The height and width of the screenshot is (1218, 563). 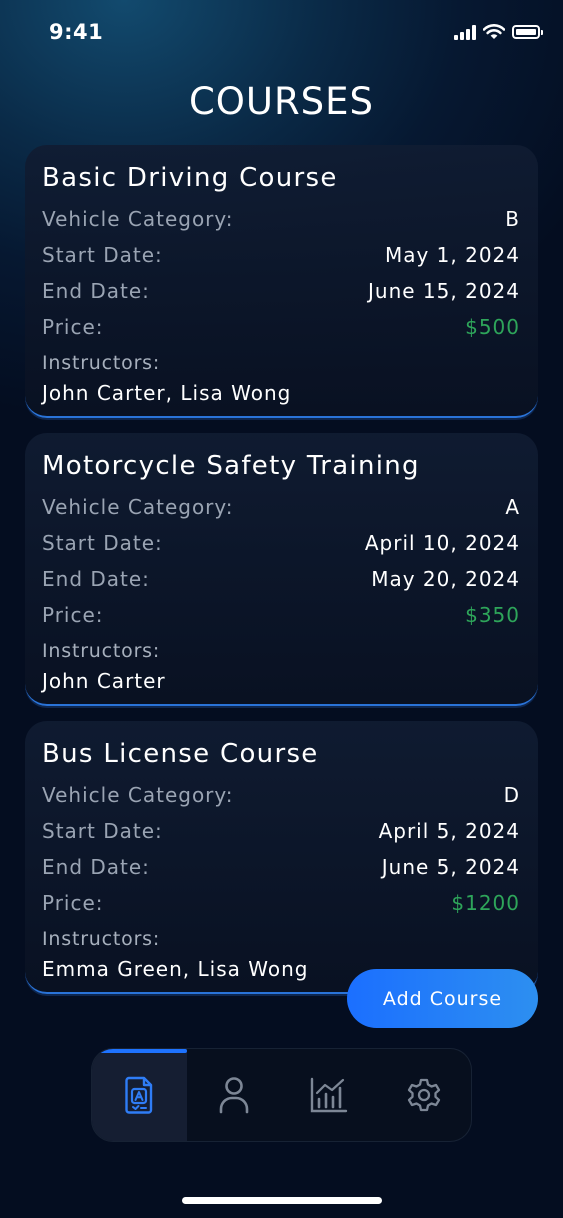 I want to click on price-row: Price: $1200, so click(x=281, y=903).